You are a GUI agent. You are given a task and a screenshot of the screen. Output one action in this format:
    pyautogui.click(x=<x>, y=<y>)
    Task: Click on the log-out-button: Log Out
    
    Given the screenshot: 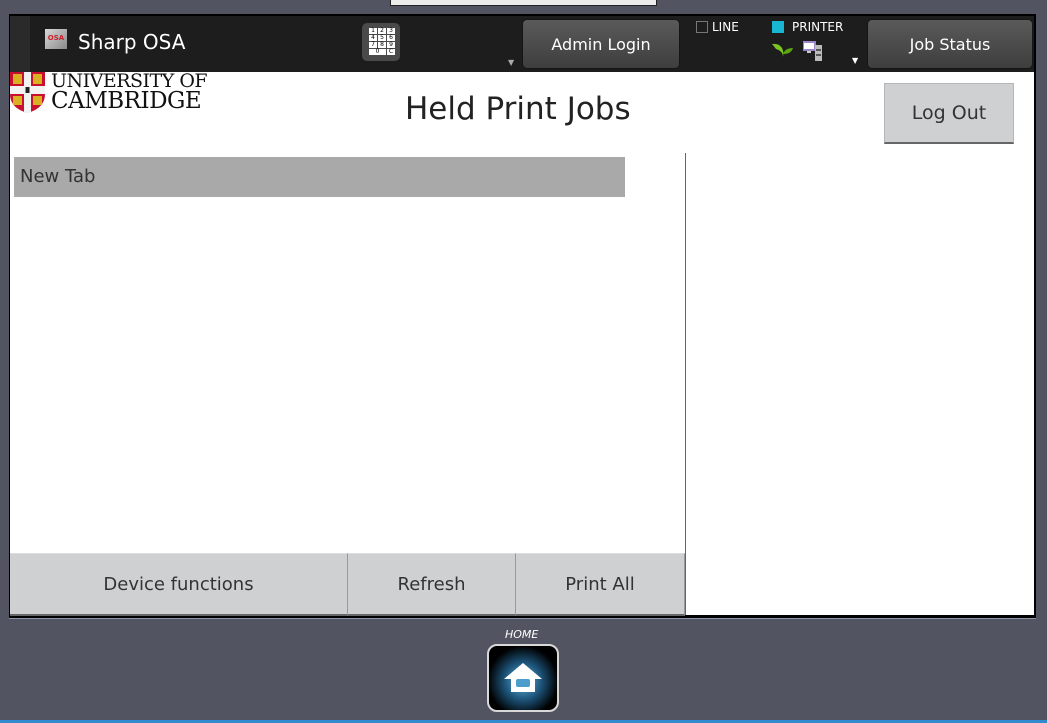 What is the action you would take?
    pyautogui.click(x=949, y=113)
    